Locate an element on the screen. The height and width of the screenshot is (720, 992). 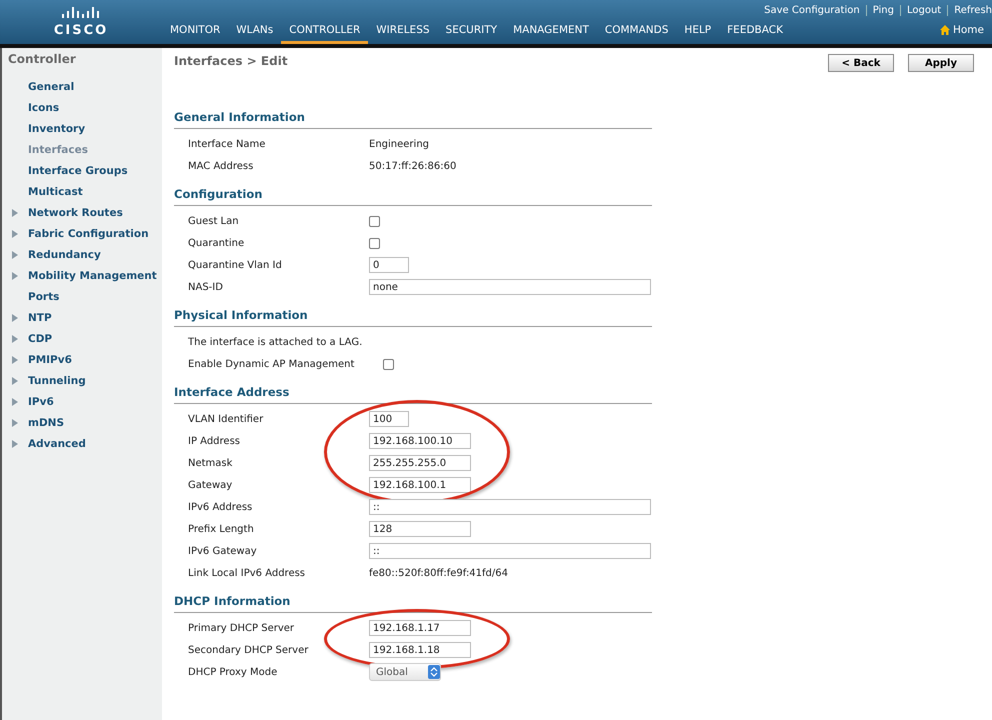
section-heading: DHCP Information is located at coordinates (413, 601).